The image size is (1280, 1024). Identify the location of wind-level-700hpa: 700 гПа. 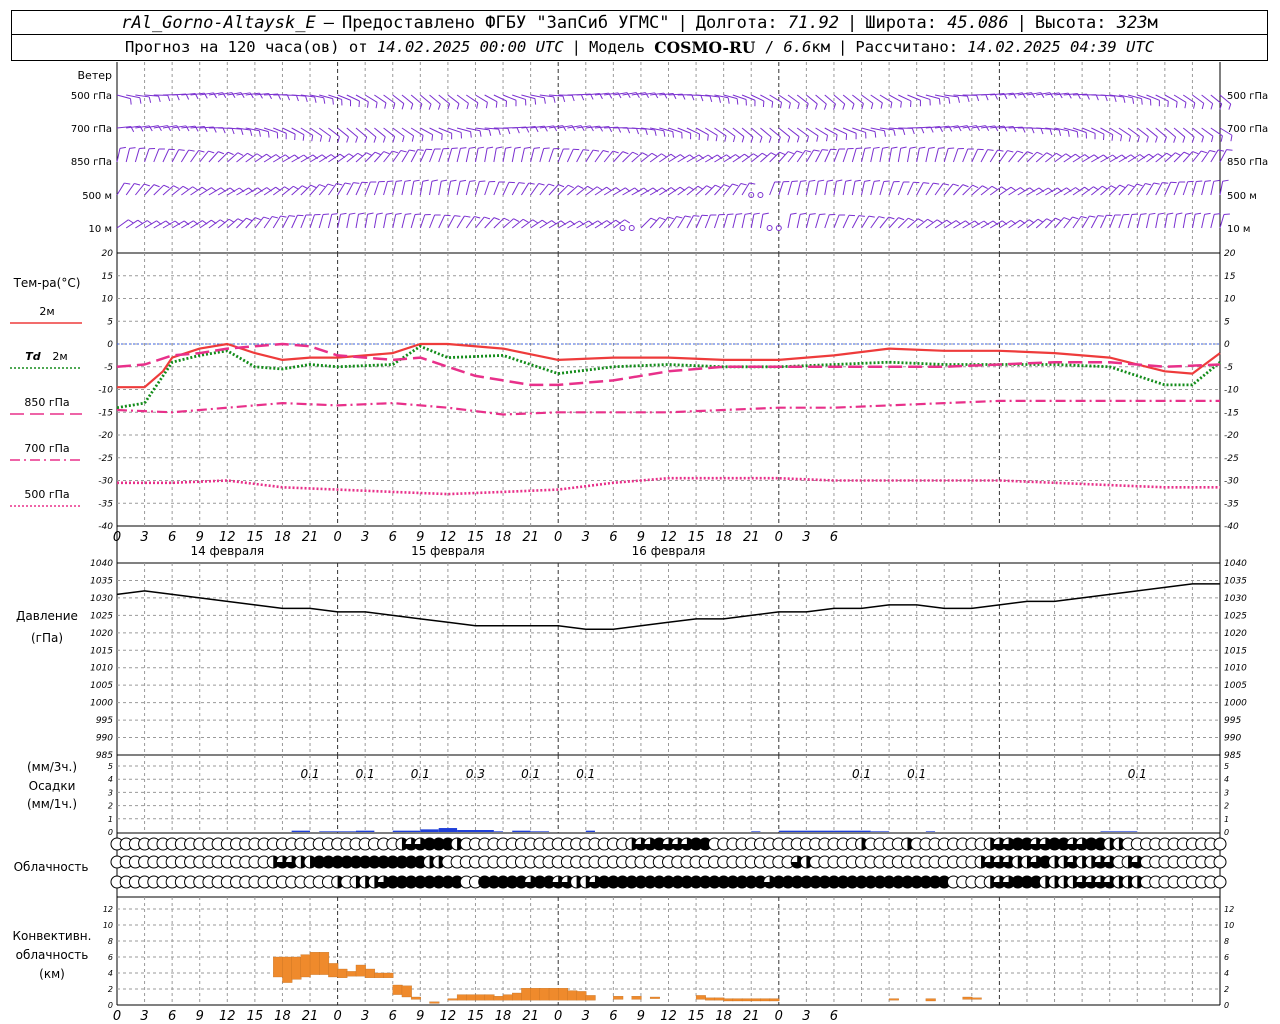
(91, 129).